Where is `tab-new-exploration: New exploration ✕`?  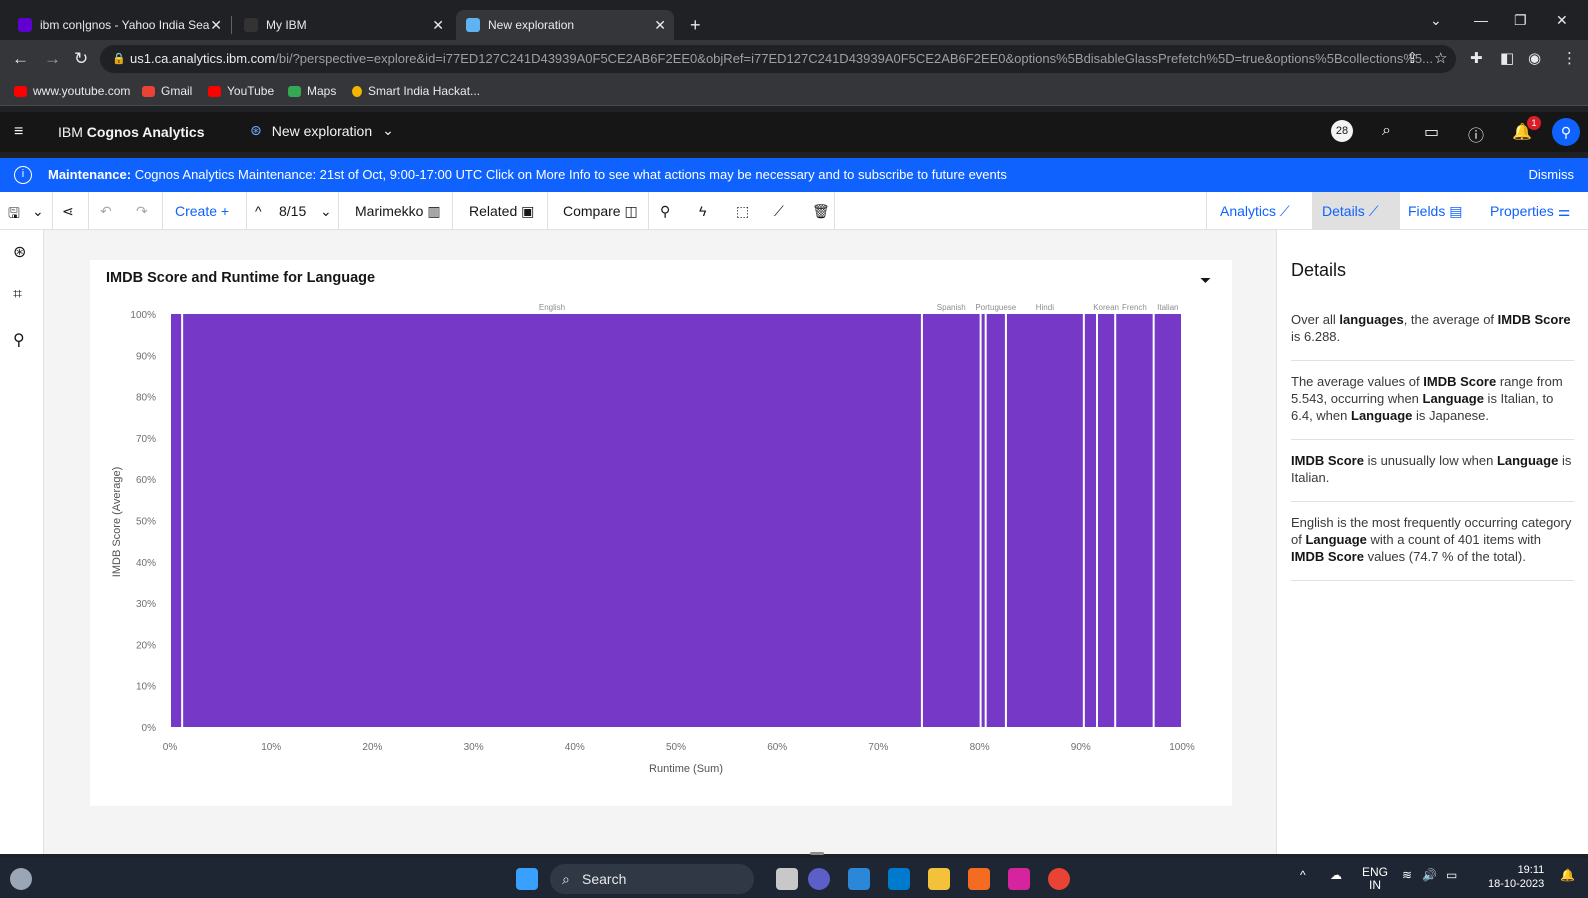 tab-new-exploration: New exploration ✕ is located at coordinates (565, 25).